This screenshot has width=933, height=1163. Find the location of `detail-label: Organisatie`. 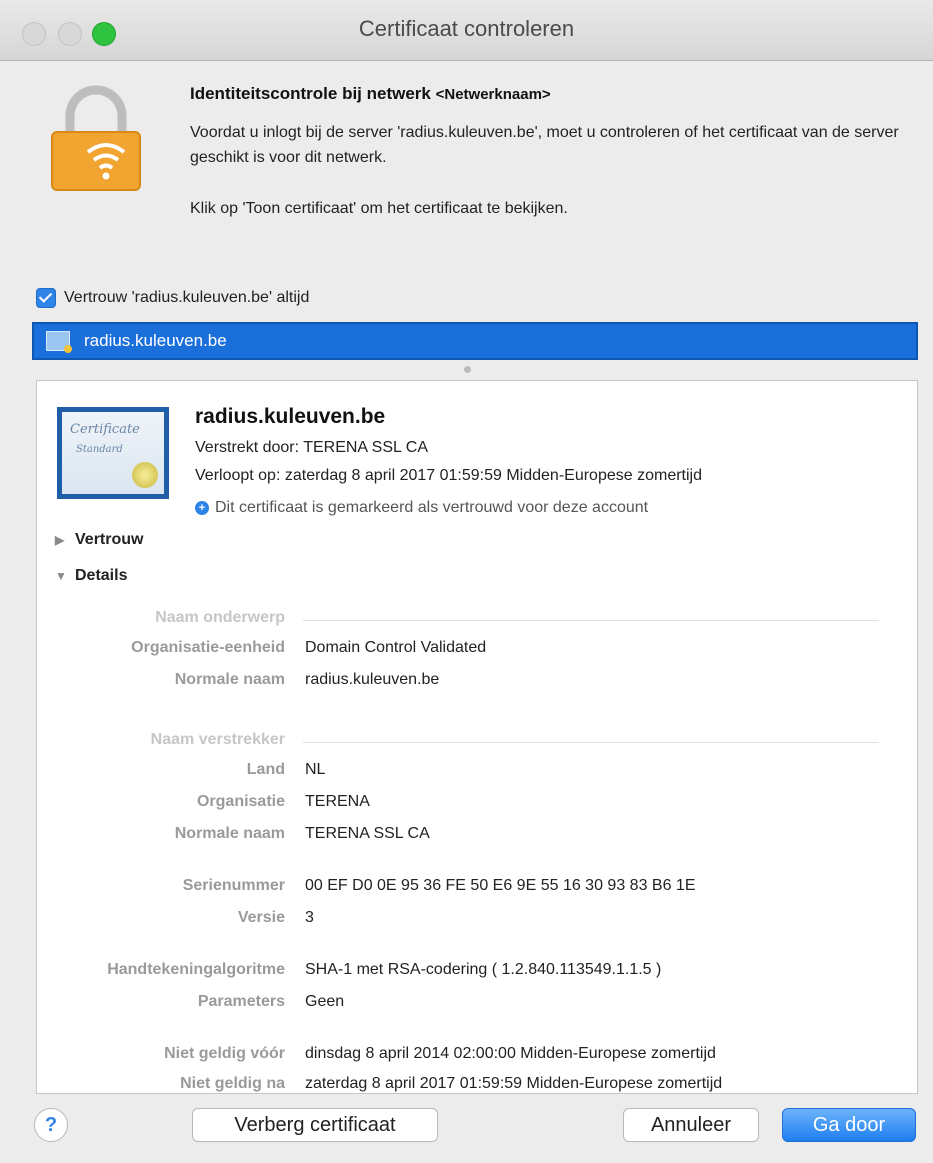

detail-label: Organisatie is located at coordinates (240, 801).